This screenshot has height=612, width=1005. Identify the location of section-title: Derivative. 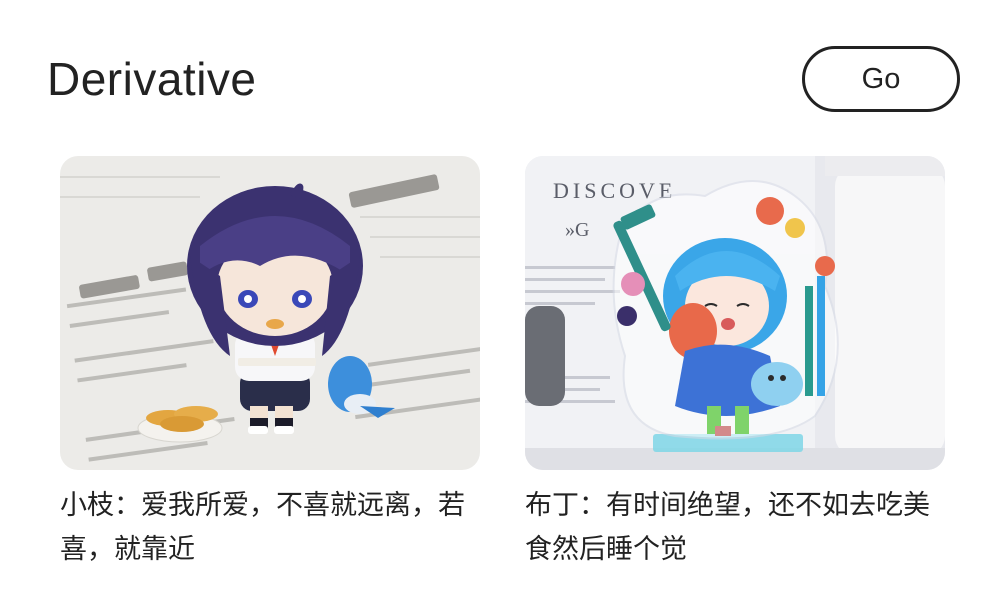
(152, 79).